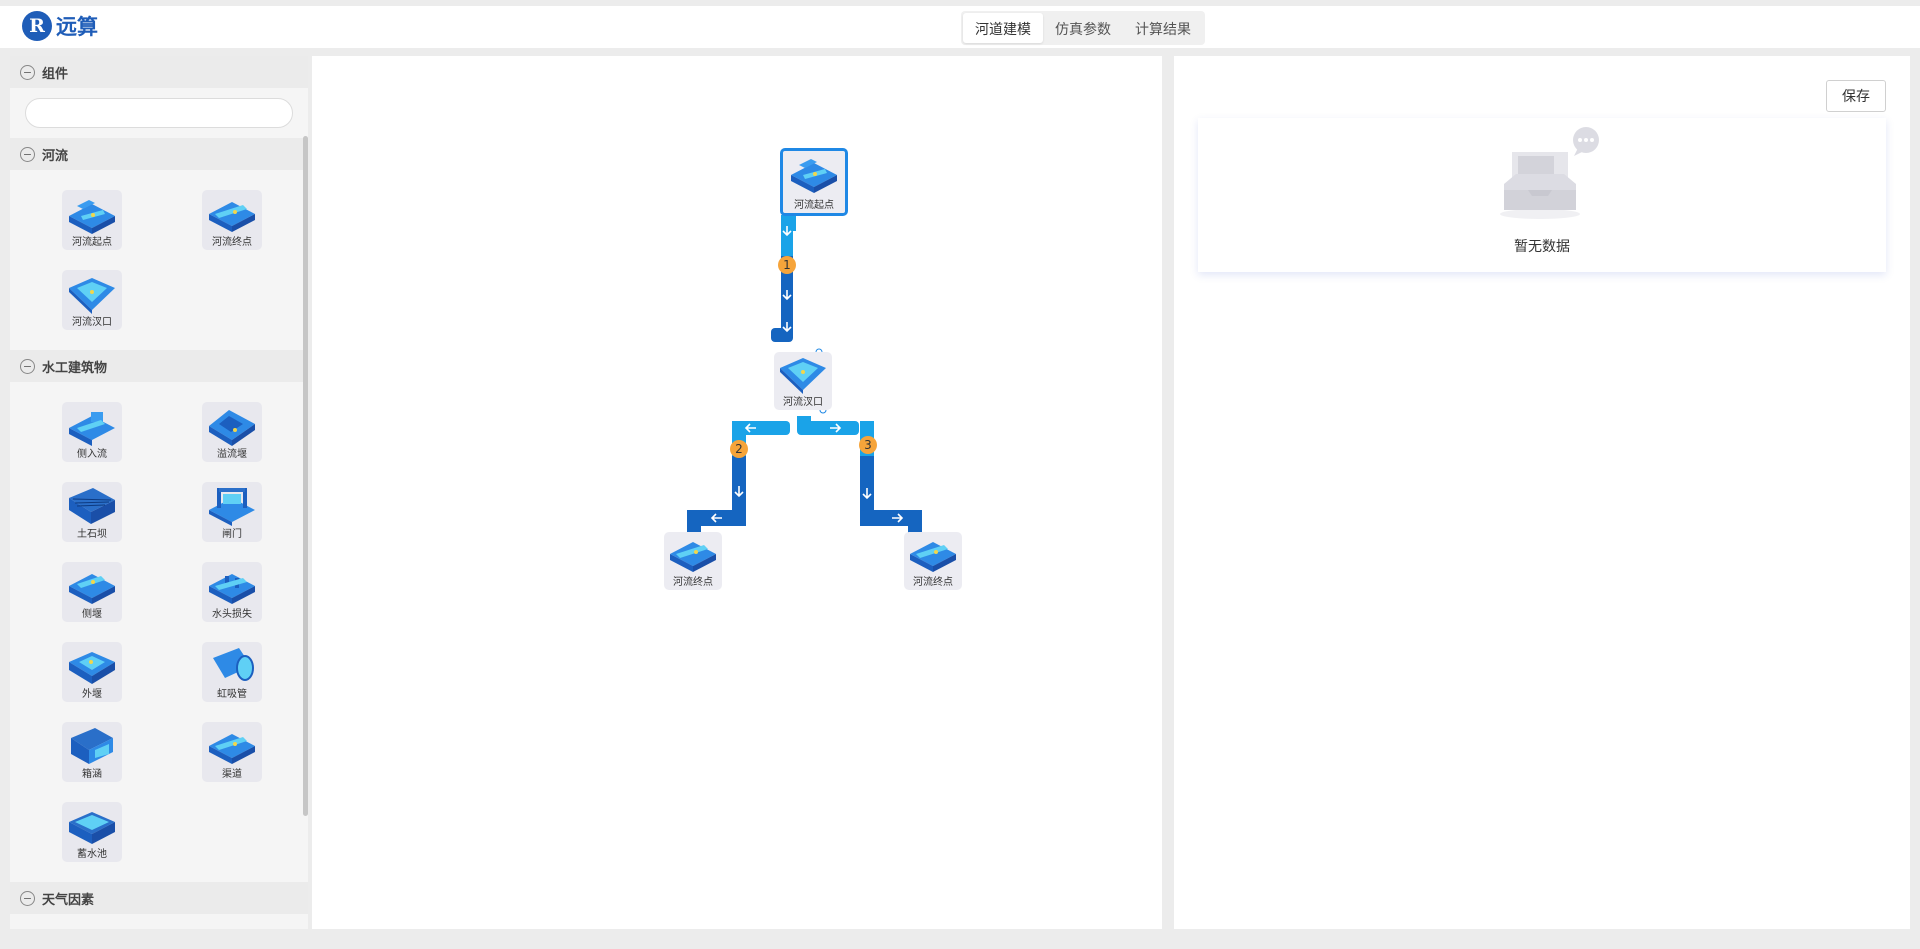 Image resolution: width=1920 pixels, height=949 pixels. Describe the element at coordinates (1003, 28) in the screenshot. I see `tab-river-modeling: 河道建模` at that location.